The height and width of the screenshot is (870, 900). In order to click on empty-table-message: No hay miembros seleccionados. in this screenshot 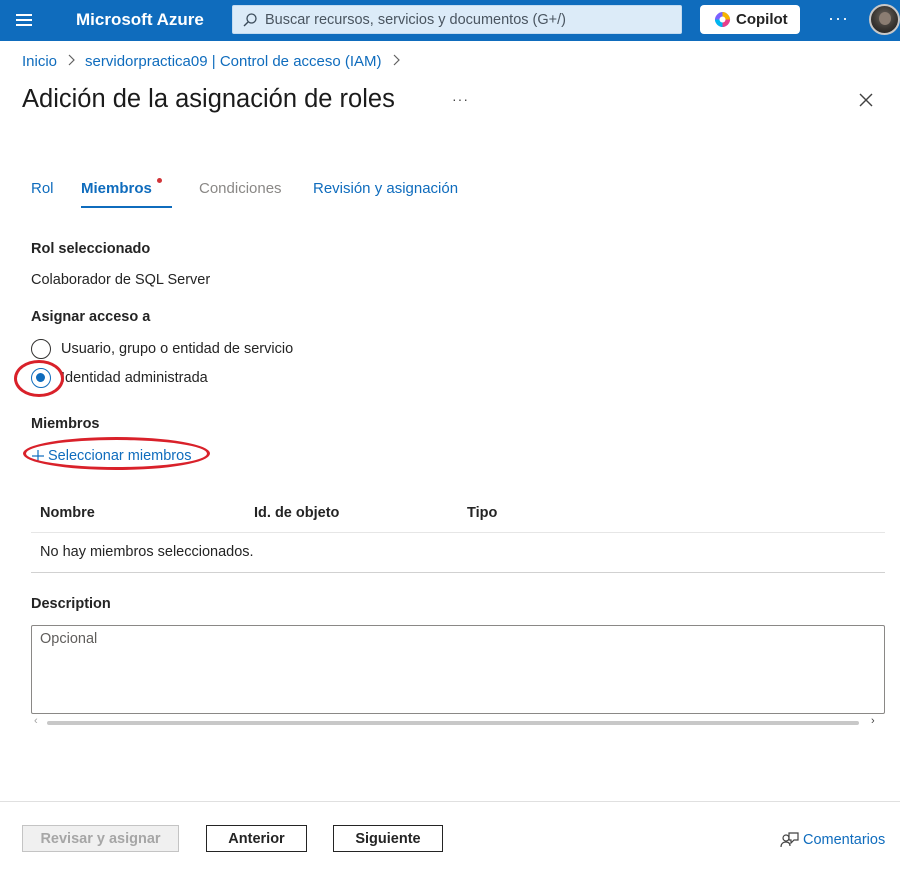, I will do `click(147, 552)`.